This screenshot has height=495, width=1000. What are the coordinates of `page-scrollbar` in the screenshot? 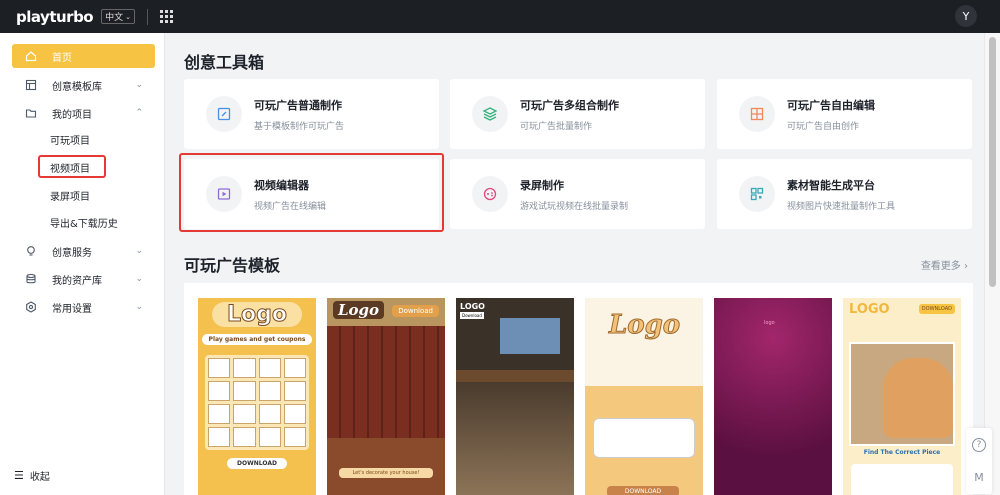 It's located at (992, 264).